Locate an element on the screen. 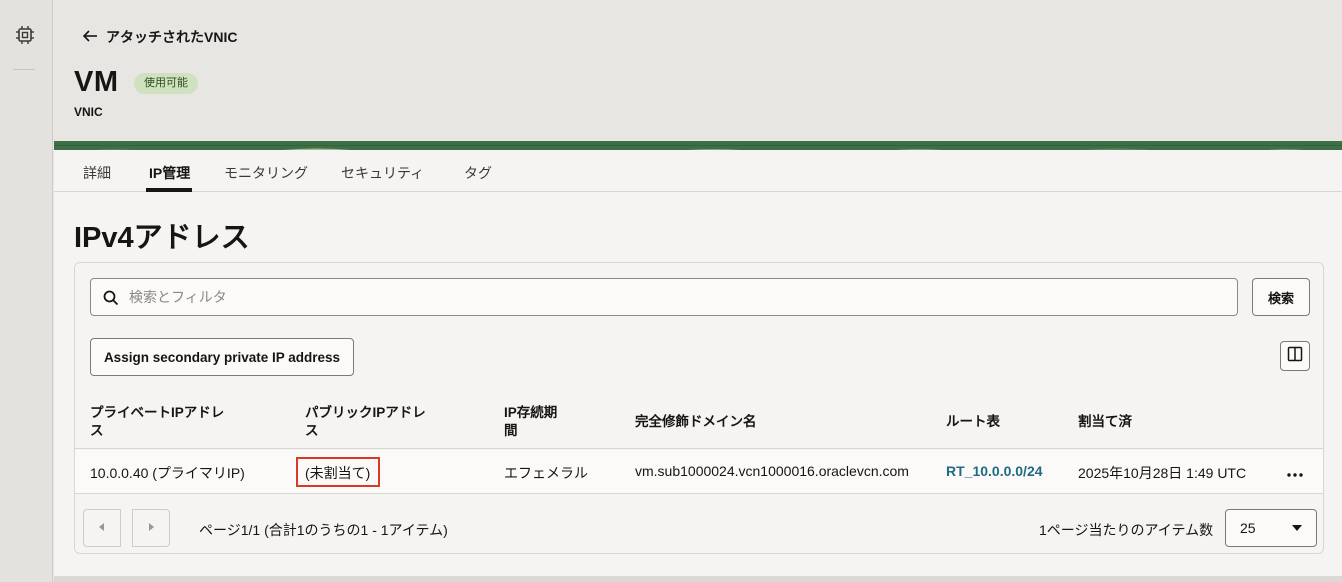 The width and height of the screenshot is (1342, 582). tab-bar: 詳細 IP管理 モニタリング セキュリティ タグ is located at coordinates (698, 171).